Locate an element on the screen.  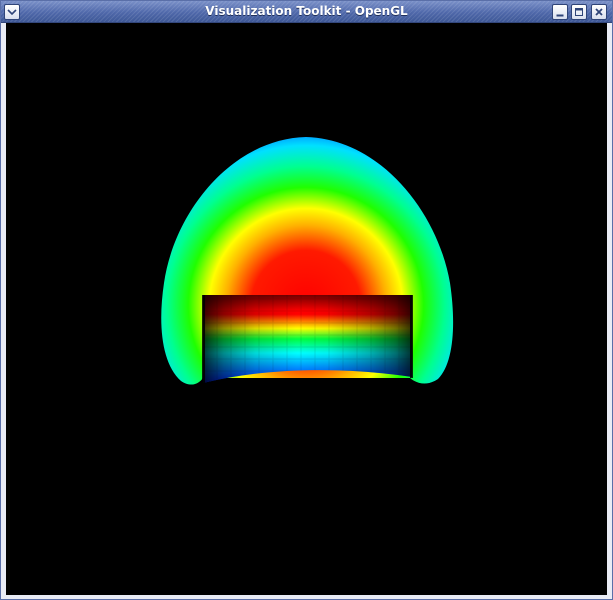
close-icon is located at coordinates (599, 12).